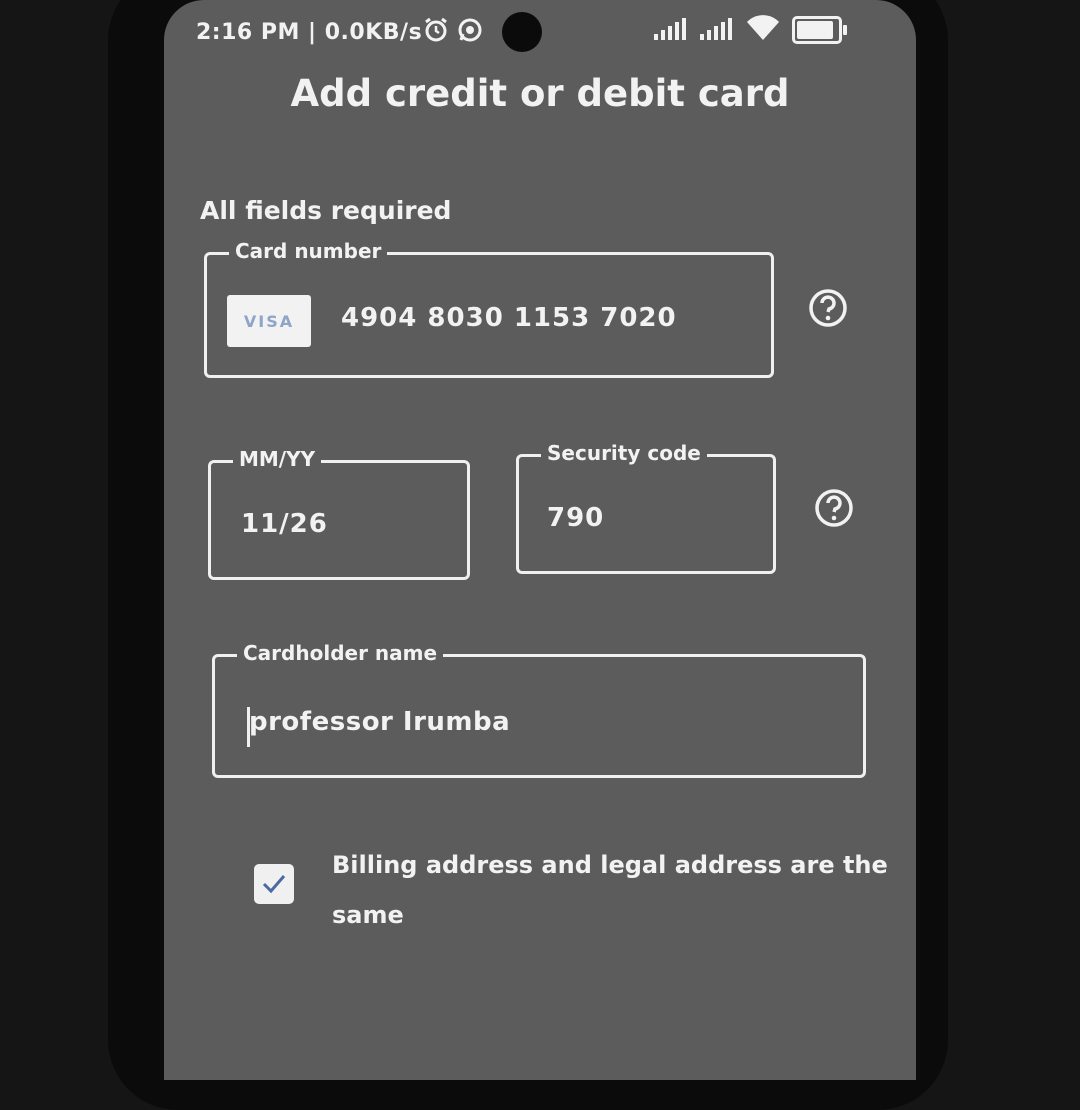 The height and width of the screenshot is (1110, 1080). What do you see at coordinates (339, 513) in the screenshot?
I see `expiry-field: MM/YY 11/26` at bounding box center [339, 513].